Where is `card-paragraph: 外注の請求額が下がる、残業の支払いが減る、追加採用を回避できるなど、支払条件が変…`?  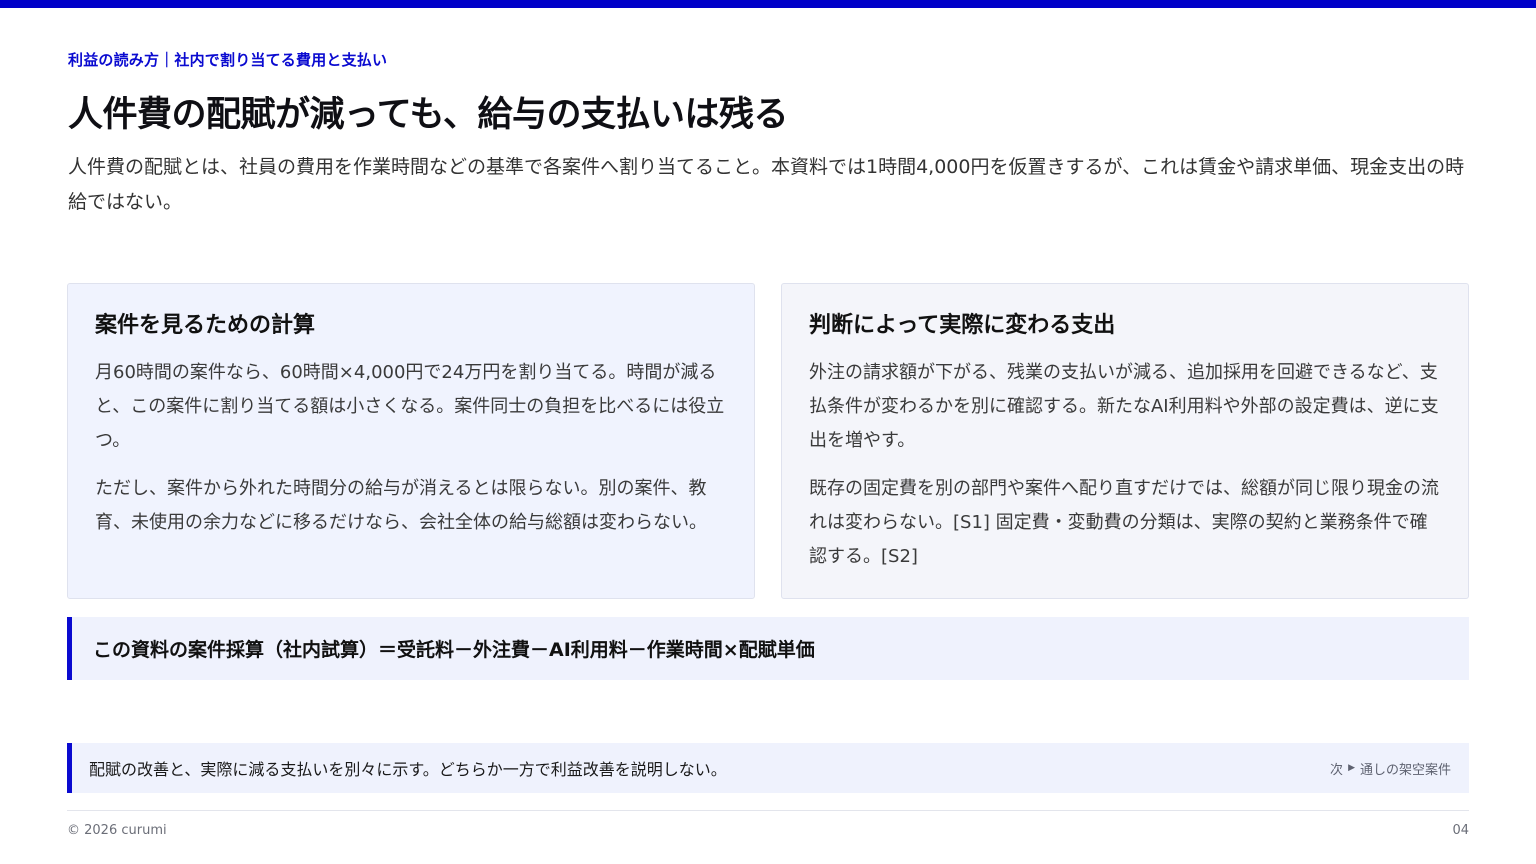 card-paragraph: 外注の請求額が下がる、残業の支払いが減る、追加採用を回避できるなど、支払条件が変… is located at coordinates (1124, 406).